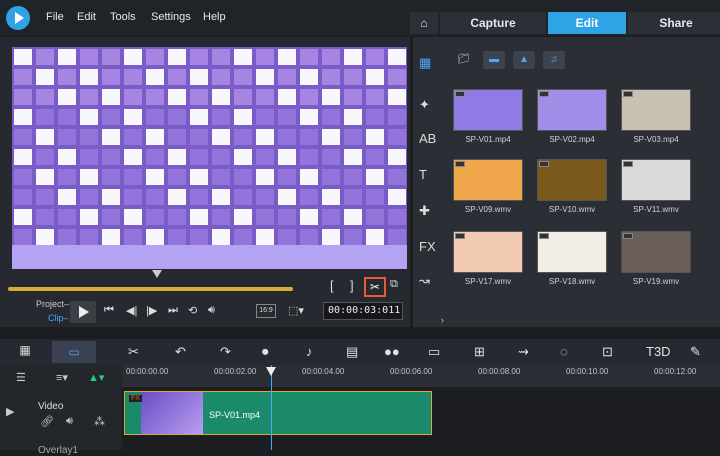 Image resolution: width=720 pixels, height=456 pixels. Describe the element at coordinates (424, 105) in the screenshot. I see `instant-project-icon: ✦` at that location.